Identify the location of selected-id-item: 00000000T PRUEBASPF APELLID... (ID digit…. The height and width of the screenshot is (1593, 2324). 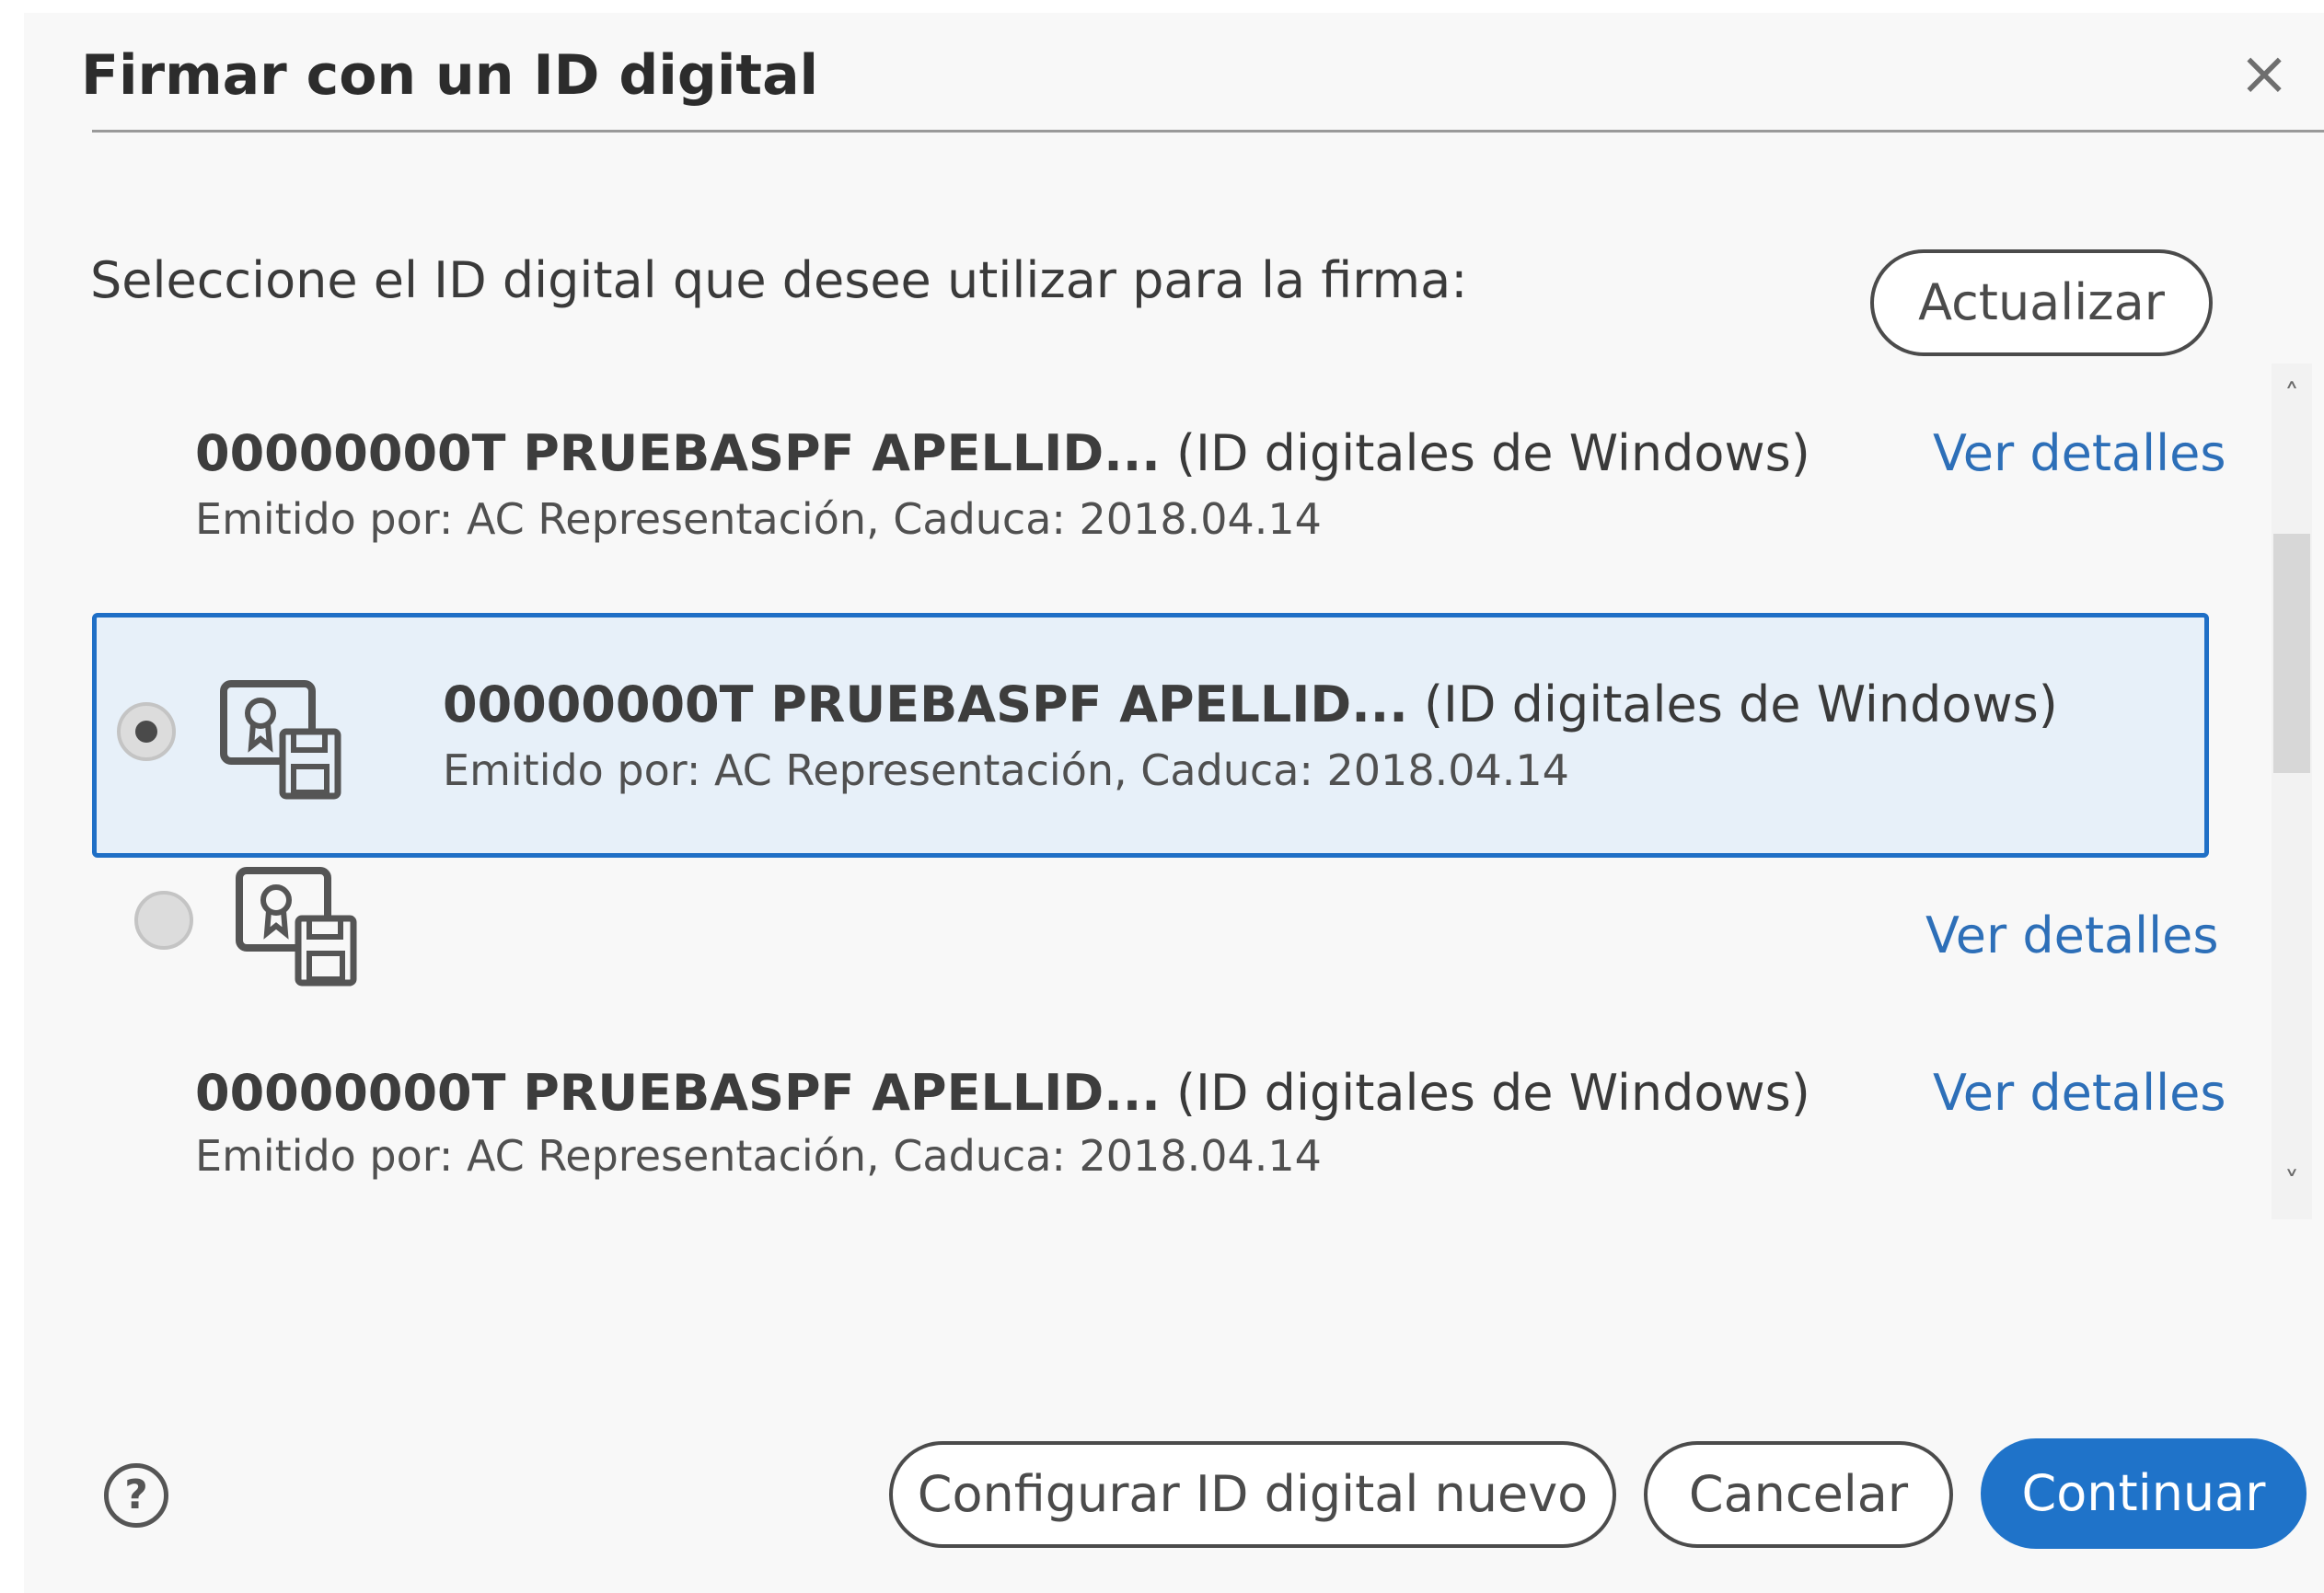
(1150, 735).